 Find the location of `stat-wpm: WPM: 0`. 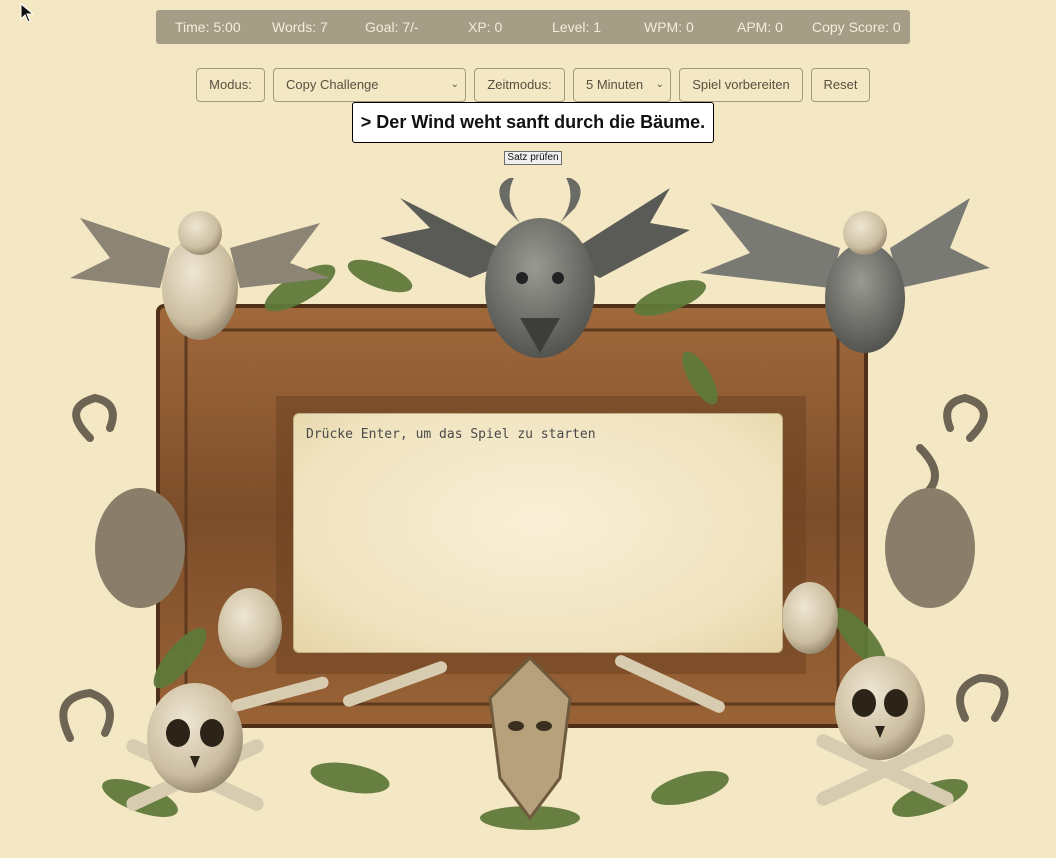

stat-wpm: WPM: 0 is located at coordinates (669, 27).